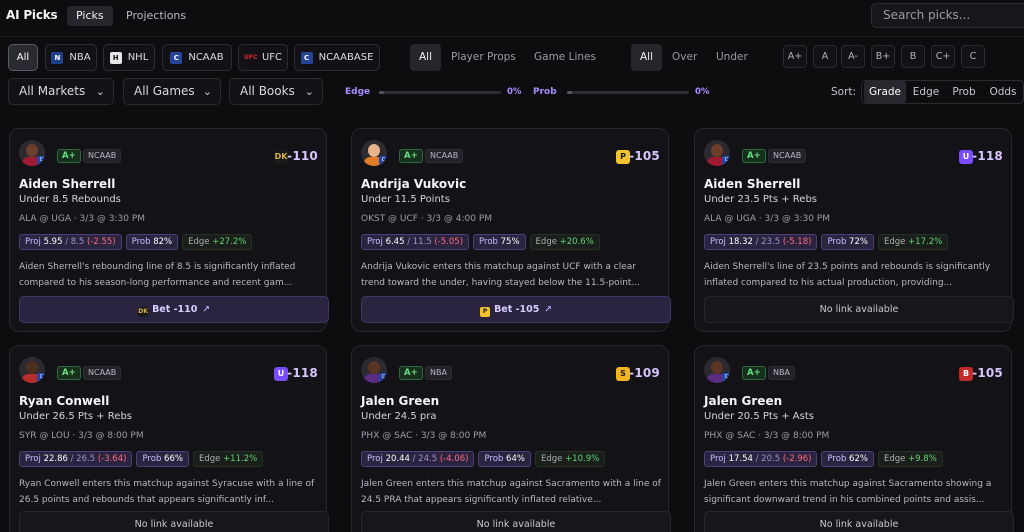 This screenshot has height=532, width=1024. Describe the element at coordinates (57, 57) in the screenshot. I see `nba-logo-icon: N` at that location.